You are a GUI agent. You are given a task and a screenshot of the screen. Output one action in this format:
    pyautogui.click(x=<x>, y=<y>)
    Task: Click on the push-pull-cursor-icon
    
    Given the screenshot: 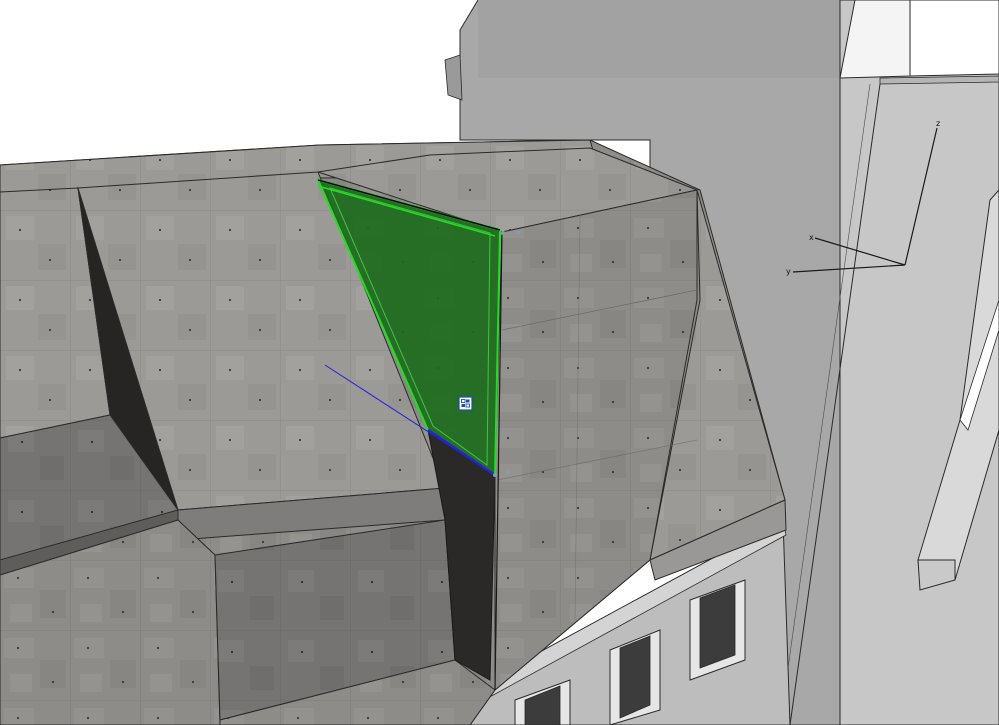 What is the action you would take?
    pyautogui.click(x=465, y=403)
    